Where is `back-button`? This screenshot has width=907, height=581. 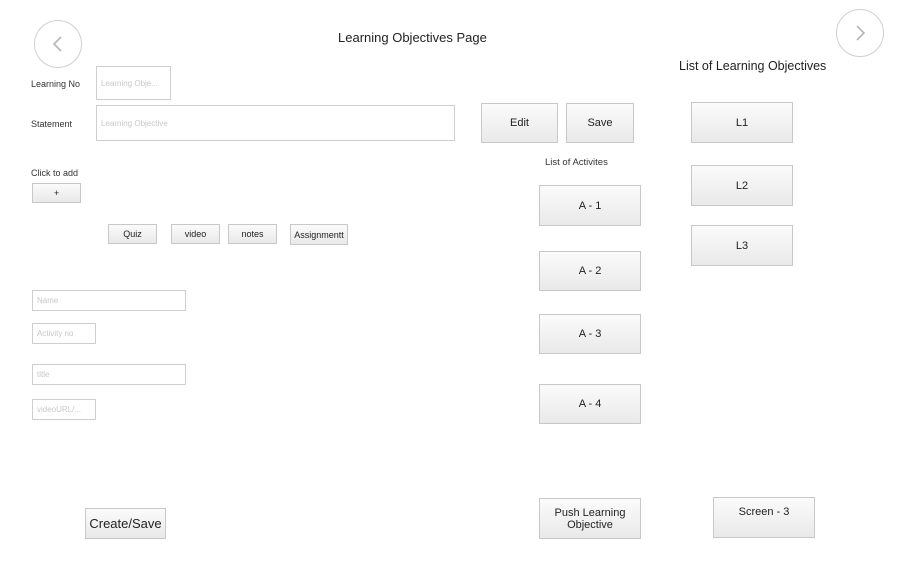
back-button is located at coordinates (58, 44).